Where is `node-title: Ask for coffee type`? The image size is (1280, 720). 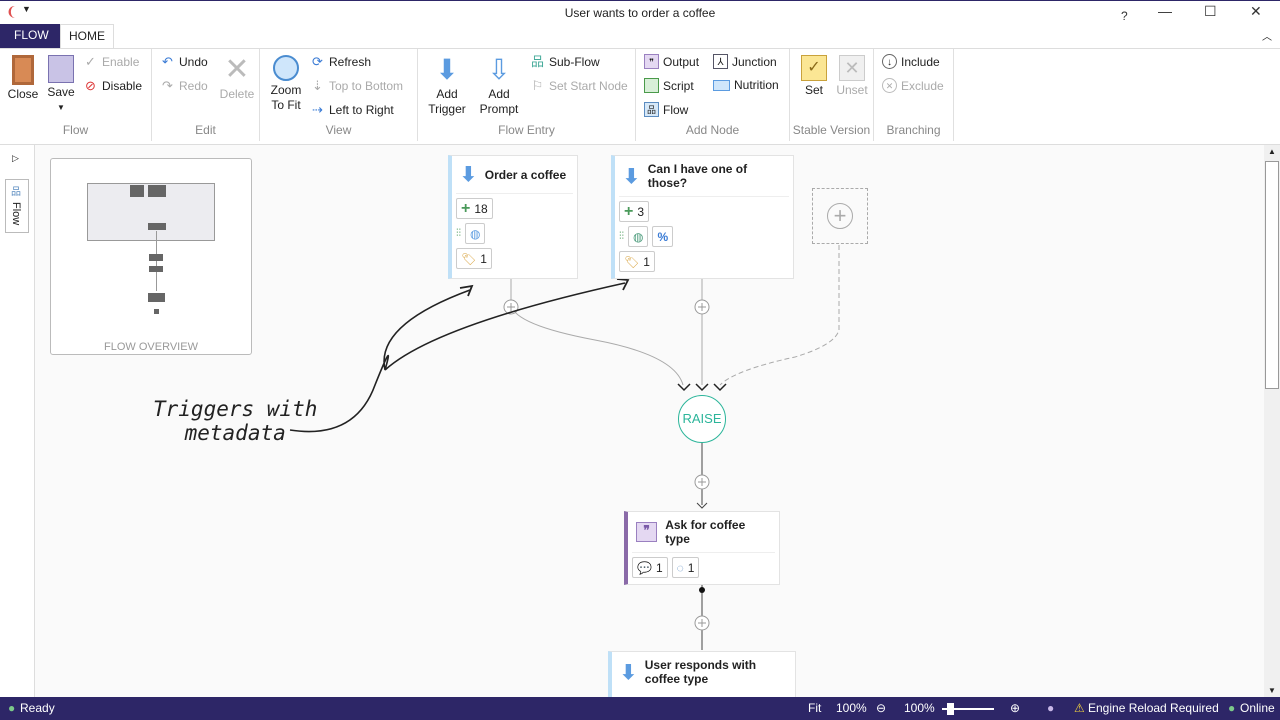 node-title: Ask for coffee type is located at coordinates (705, 532).